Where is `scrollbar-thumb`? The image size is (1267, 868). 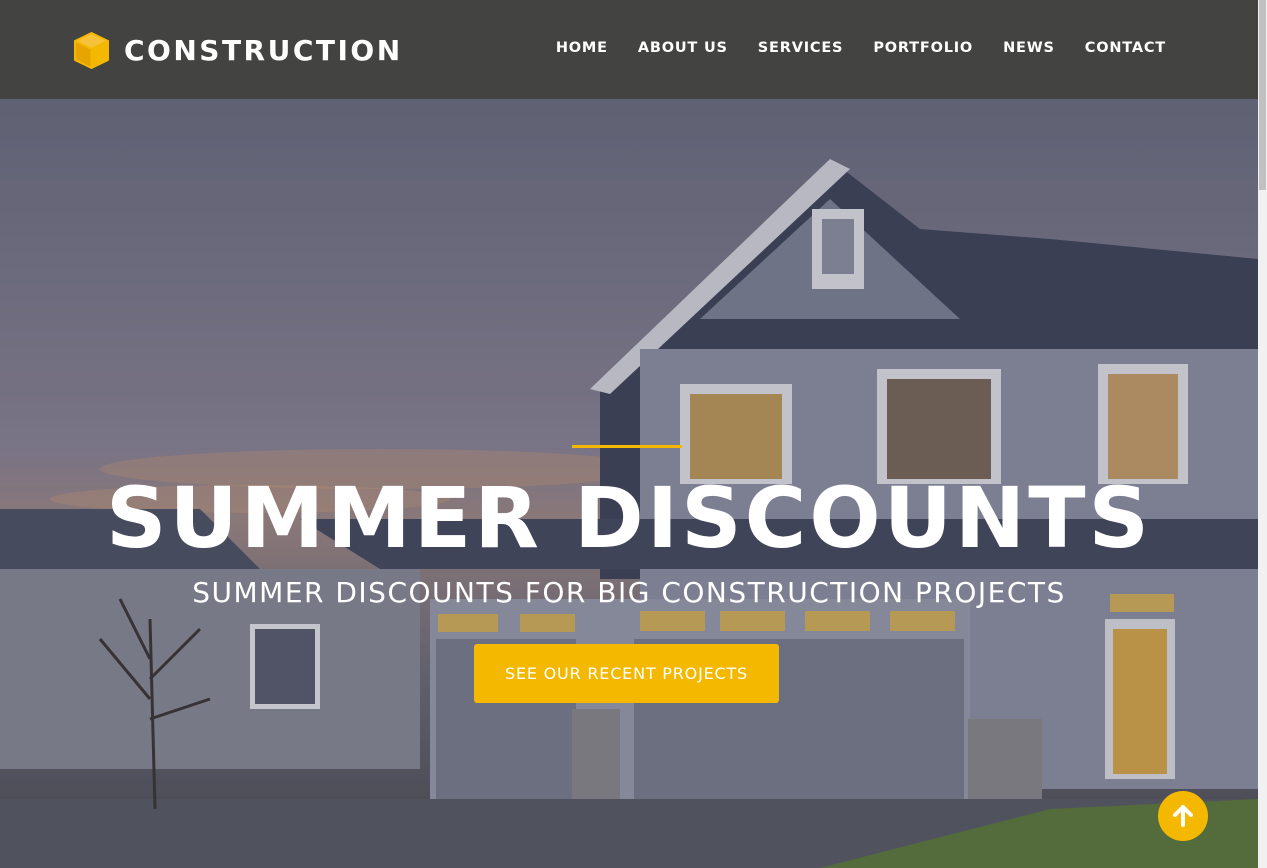
scrollbar-thumb is located at coordinates (1262, 95).